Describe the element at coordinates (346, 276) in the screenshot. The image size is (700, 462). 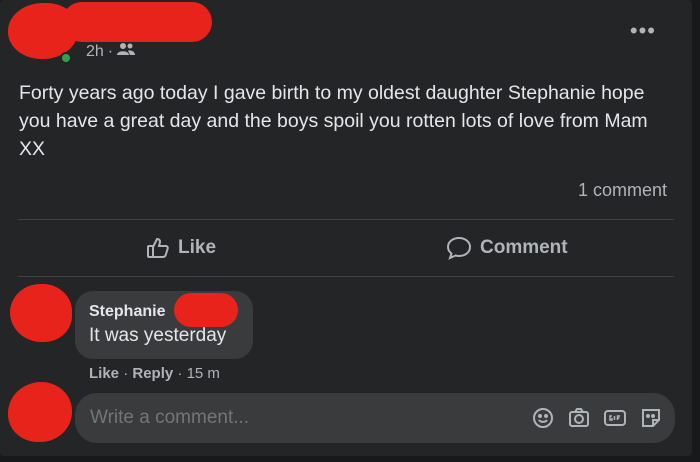
I see `divider-bottom` at that location.